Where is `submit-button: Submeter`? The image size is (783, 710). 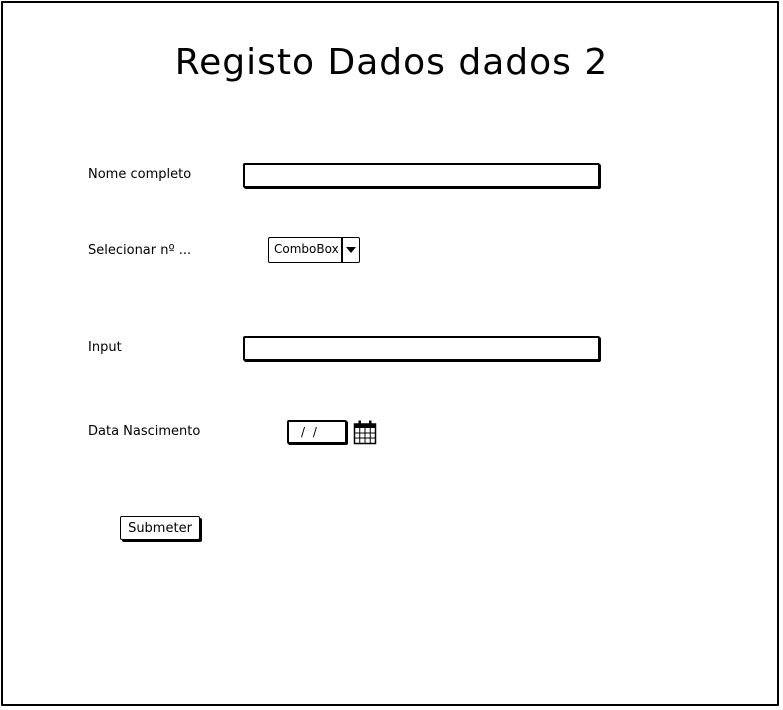 submit-button: Submeter is located at coordinates (160, 528).